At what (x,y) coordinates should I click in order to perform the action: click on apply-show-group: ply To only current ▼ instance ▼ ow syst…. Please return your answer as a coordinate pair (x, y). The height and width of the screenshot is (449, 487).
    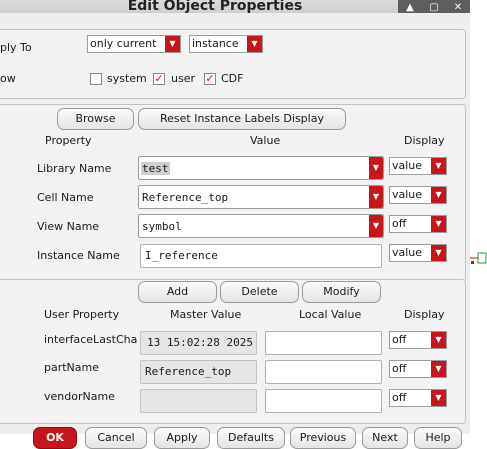
    Looking at the image, I should click on (233, 64).